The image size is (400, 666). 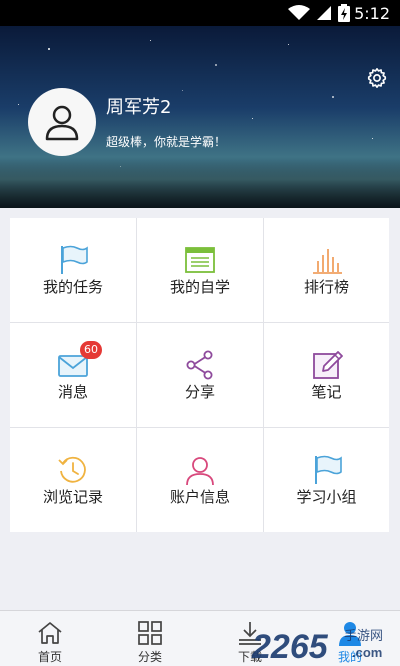 I want to click on menu-item-self-study: 我的自学, so click(x=200, y=270).